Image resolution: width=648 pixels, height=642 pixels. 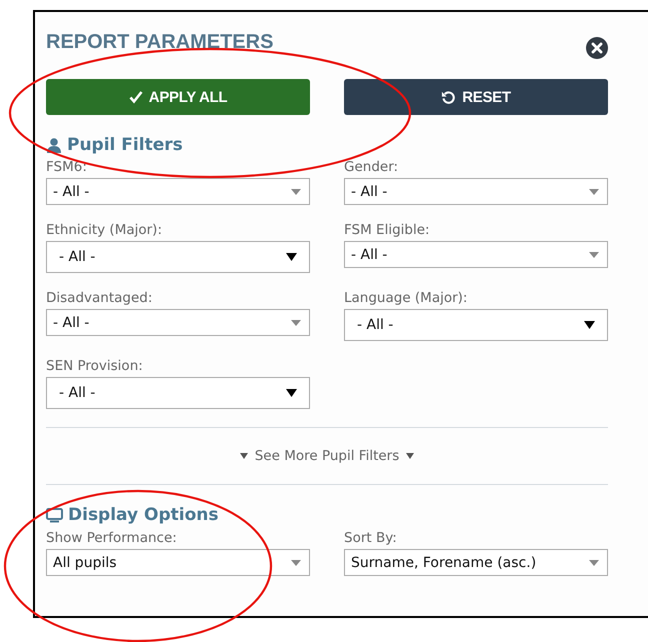 What do you see at coordinates (125, 145) in the screenshot?
I see `section-heading: Pupil Filters` at bounding box center [125, 145].